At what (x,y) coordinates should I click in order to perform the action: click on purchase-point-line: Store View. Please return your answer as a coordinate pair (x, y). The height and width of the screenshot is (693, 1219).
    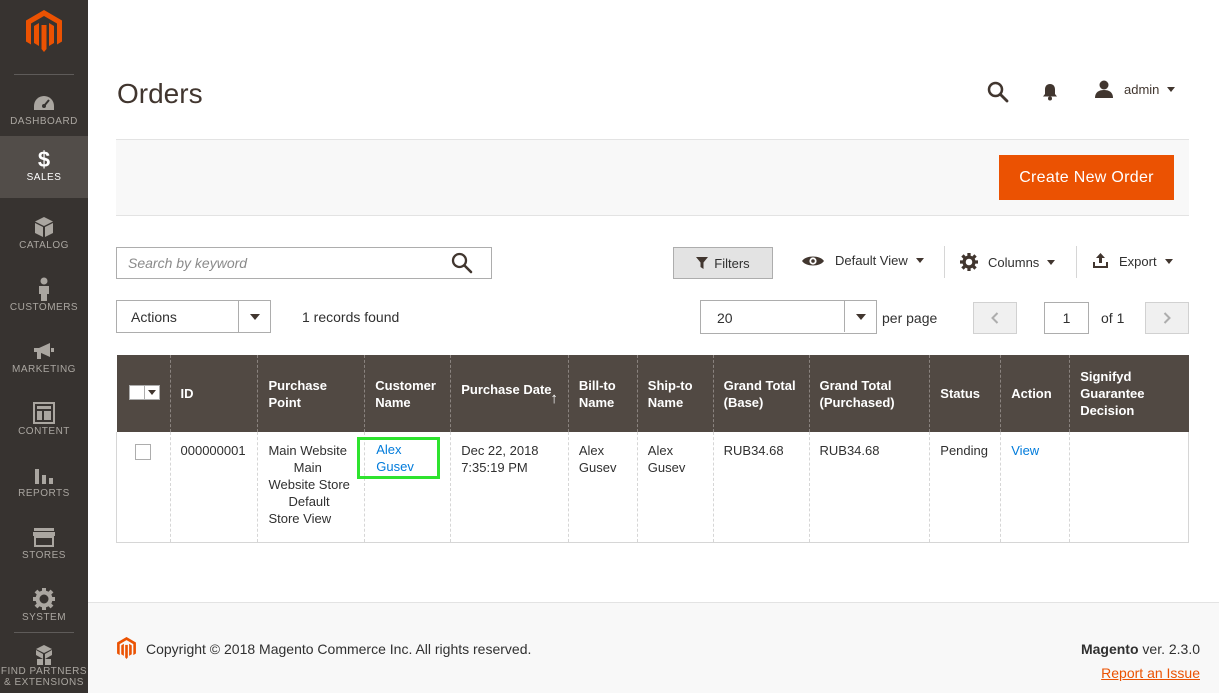
    Looking at the image, I should click on (300, 518).